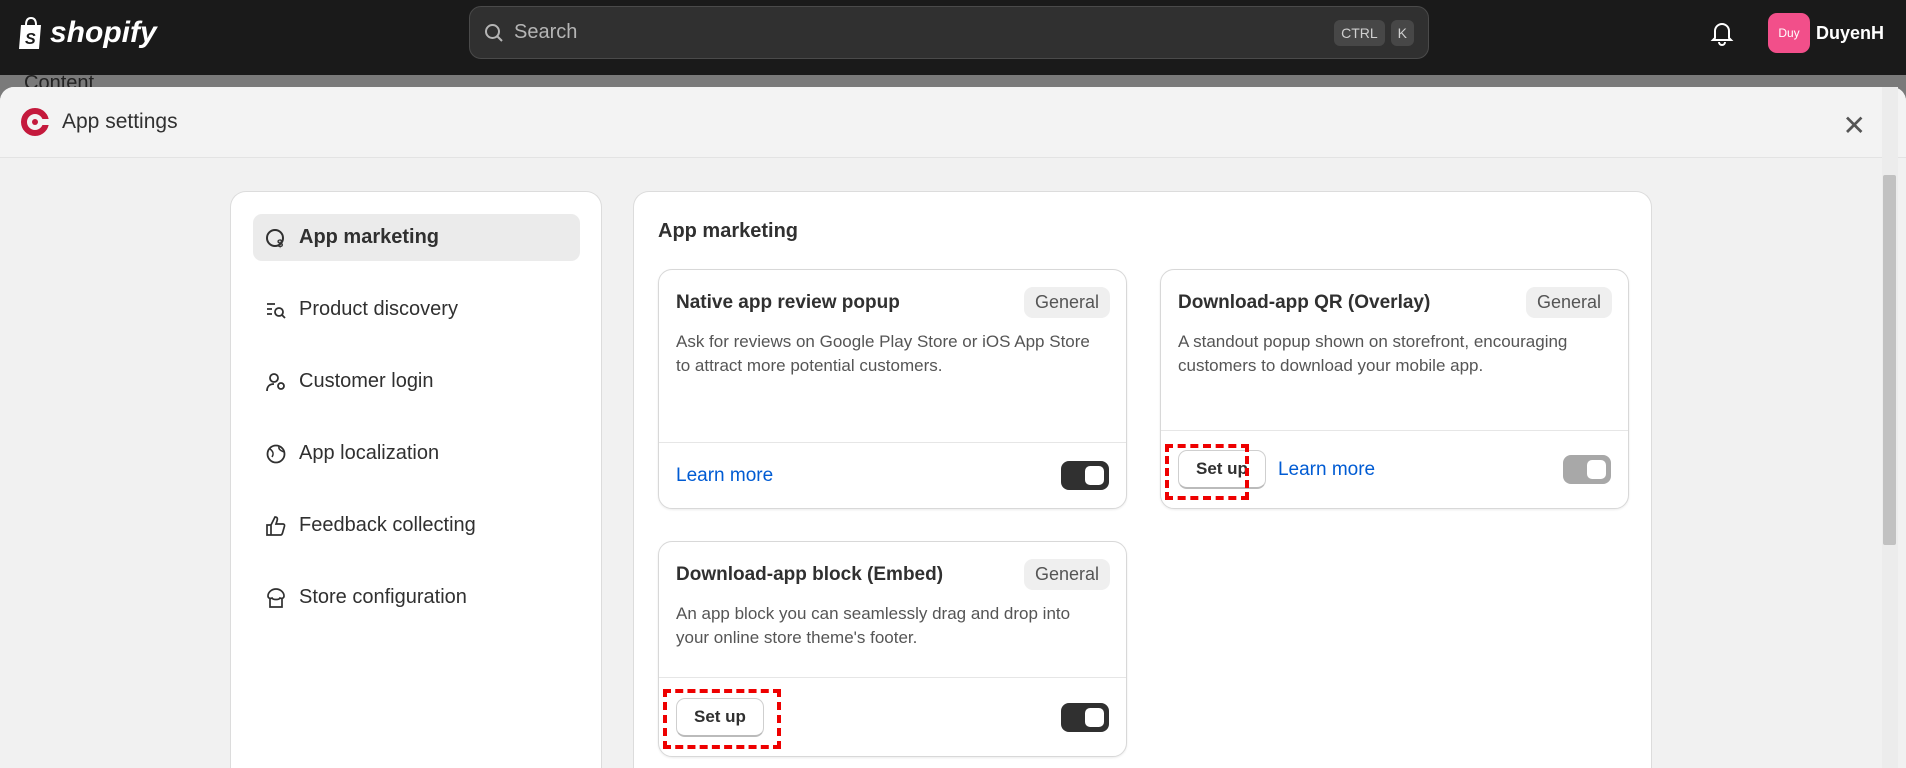 The image size is (1906, 768). Describe the element at coordinates (810, 574) in the screenshot. I see `card-title: Download-app block (Embed)` at that location.